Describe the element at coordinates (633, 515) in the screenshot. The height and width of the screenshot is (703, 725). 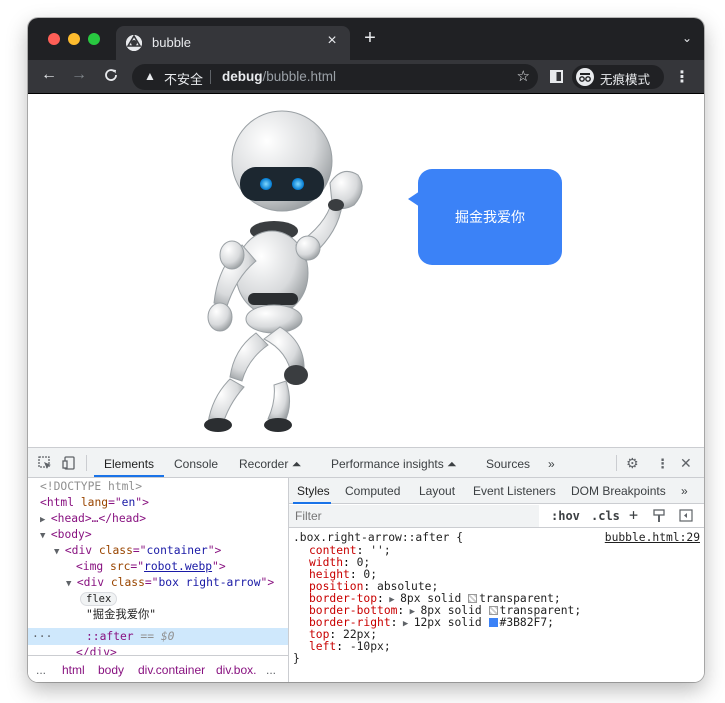
I see `new-style-rule-icon: +` at that location.